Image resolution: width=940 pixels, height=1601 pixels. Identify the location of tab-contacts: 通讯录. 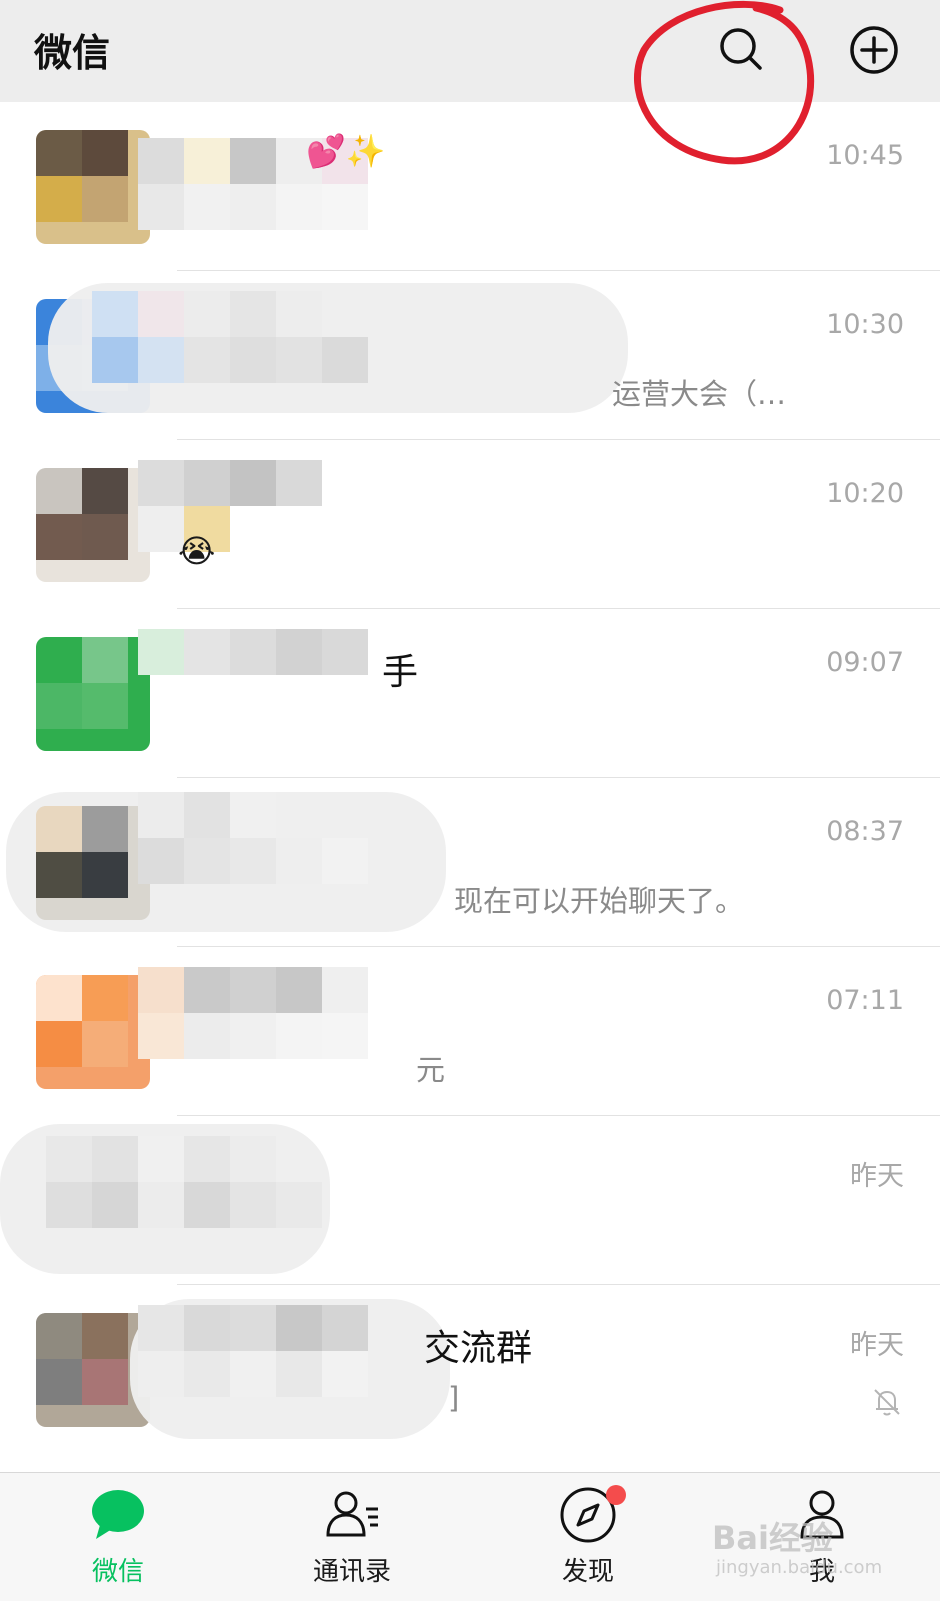
(352, 1538).